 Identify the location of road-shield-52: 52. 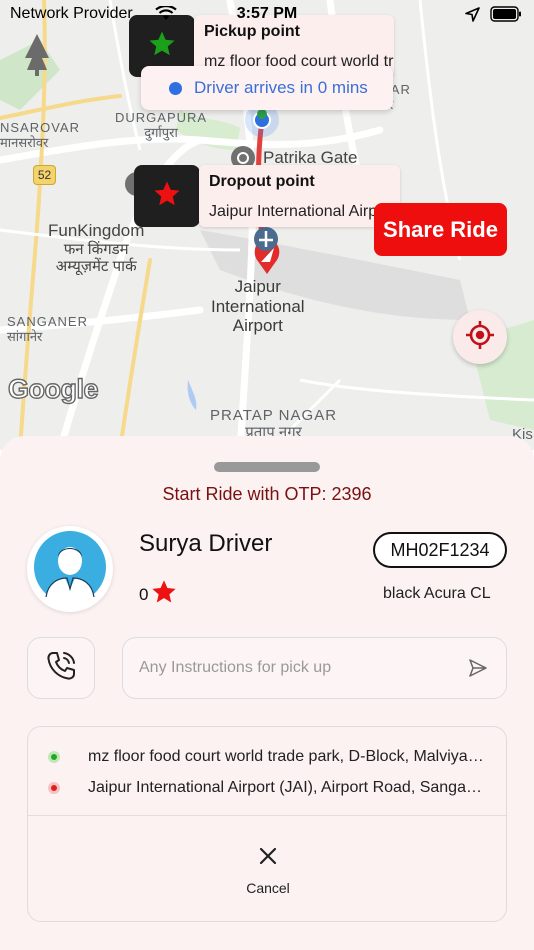
(44, 175).